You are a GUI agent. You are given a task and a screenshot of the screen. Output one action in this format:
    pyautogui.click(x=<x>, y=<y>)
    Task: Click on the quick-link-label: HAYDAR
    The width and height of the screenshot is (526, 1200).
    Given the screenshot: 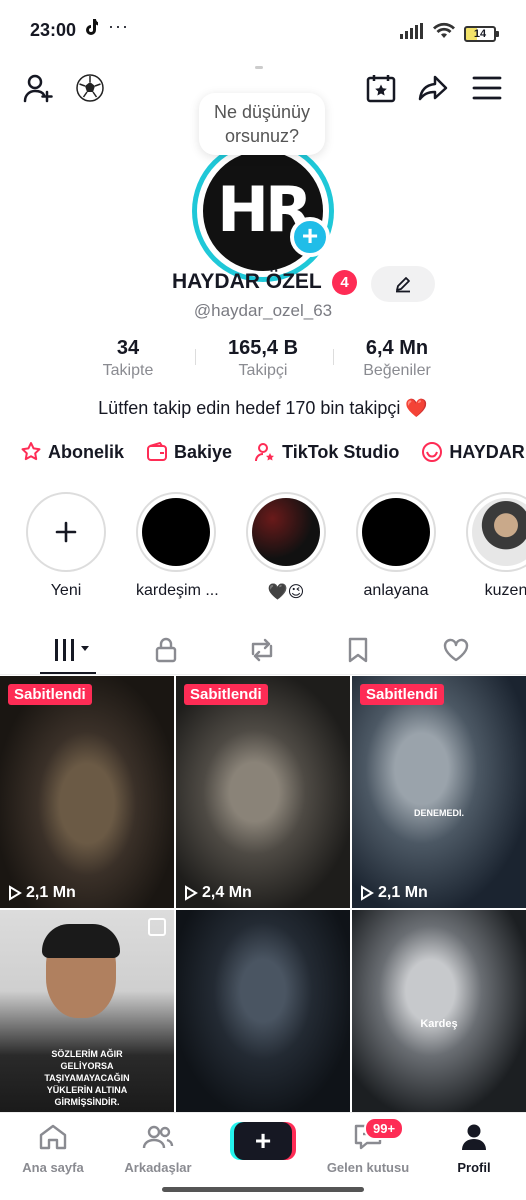 What is the action you would take?
    pyautogui.click(x=487, y=451)
    